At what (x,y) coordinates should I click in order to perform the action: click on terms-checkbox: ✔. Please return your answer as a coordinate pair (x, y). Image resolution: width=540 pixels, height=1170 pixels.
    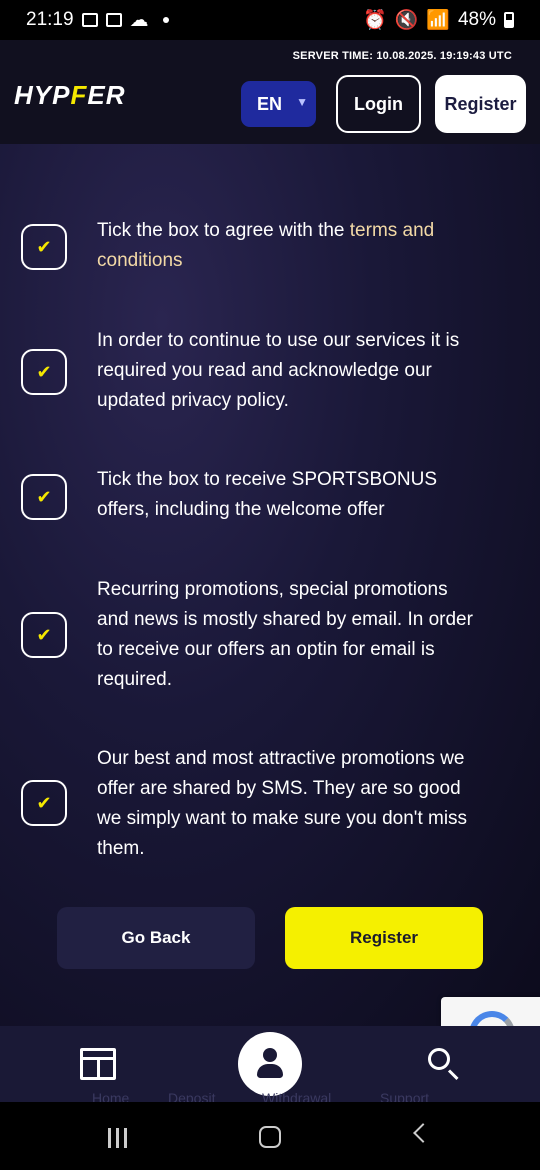
    Looking at the image, I should click on (44, 247).